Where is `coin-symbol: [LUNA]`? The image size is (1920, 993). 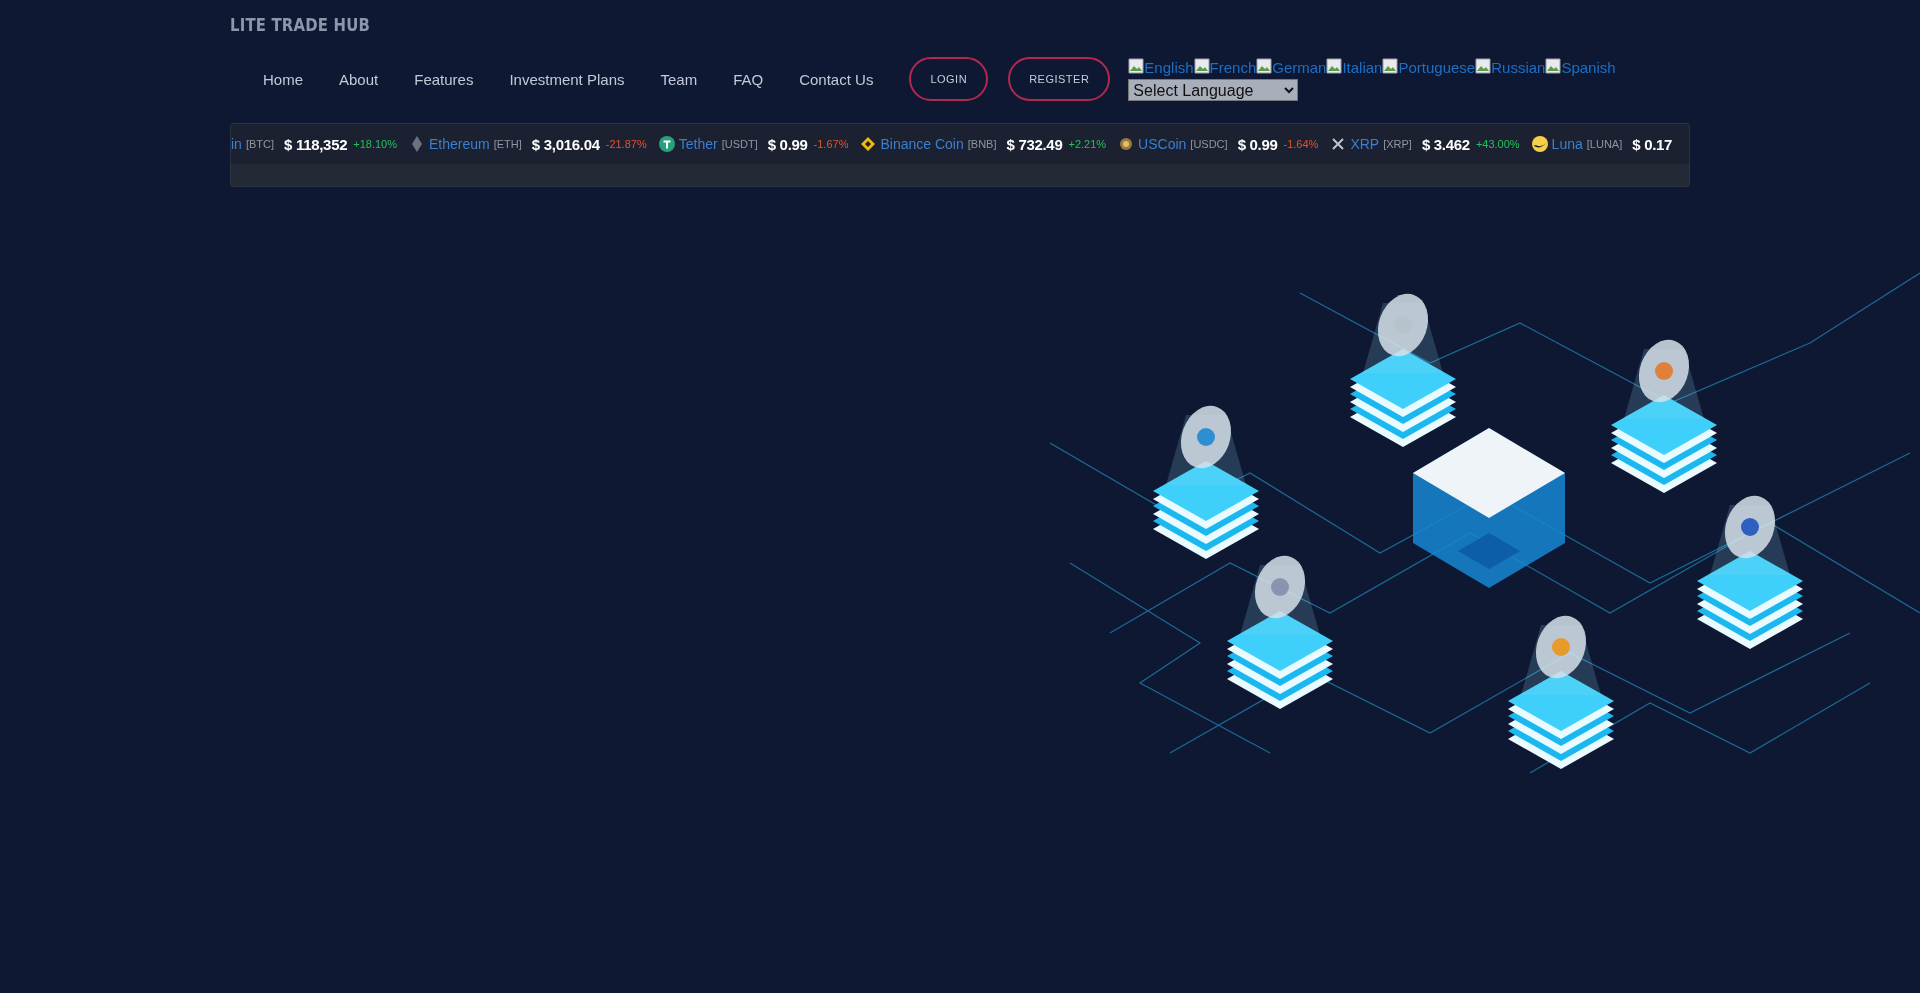
coin-symbol: [LUNA] is located at coordinates (1604, 144).